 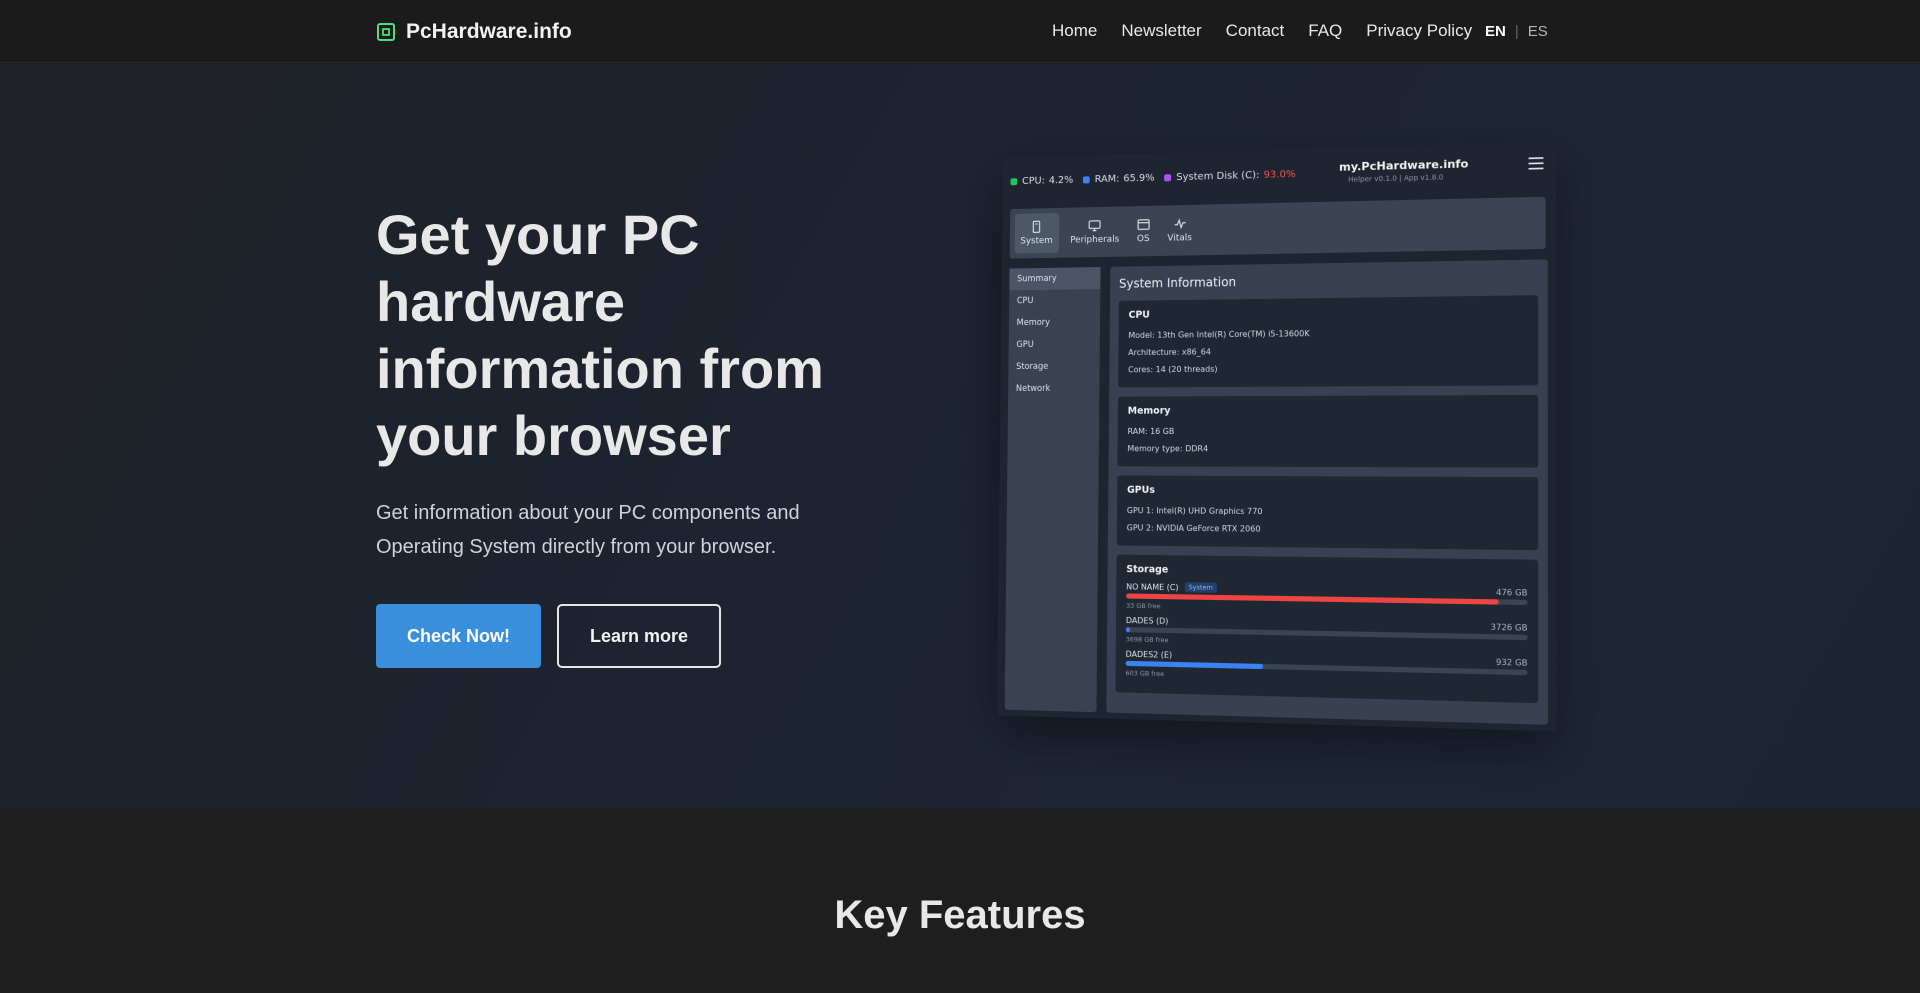 I want to click on preview-cpu-value: 4.2%, so click(x=1061, y=180).